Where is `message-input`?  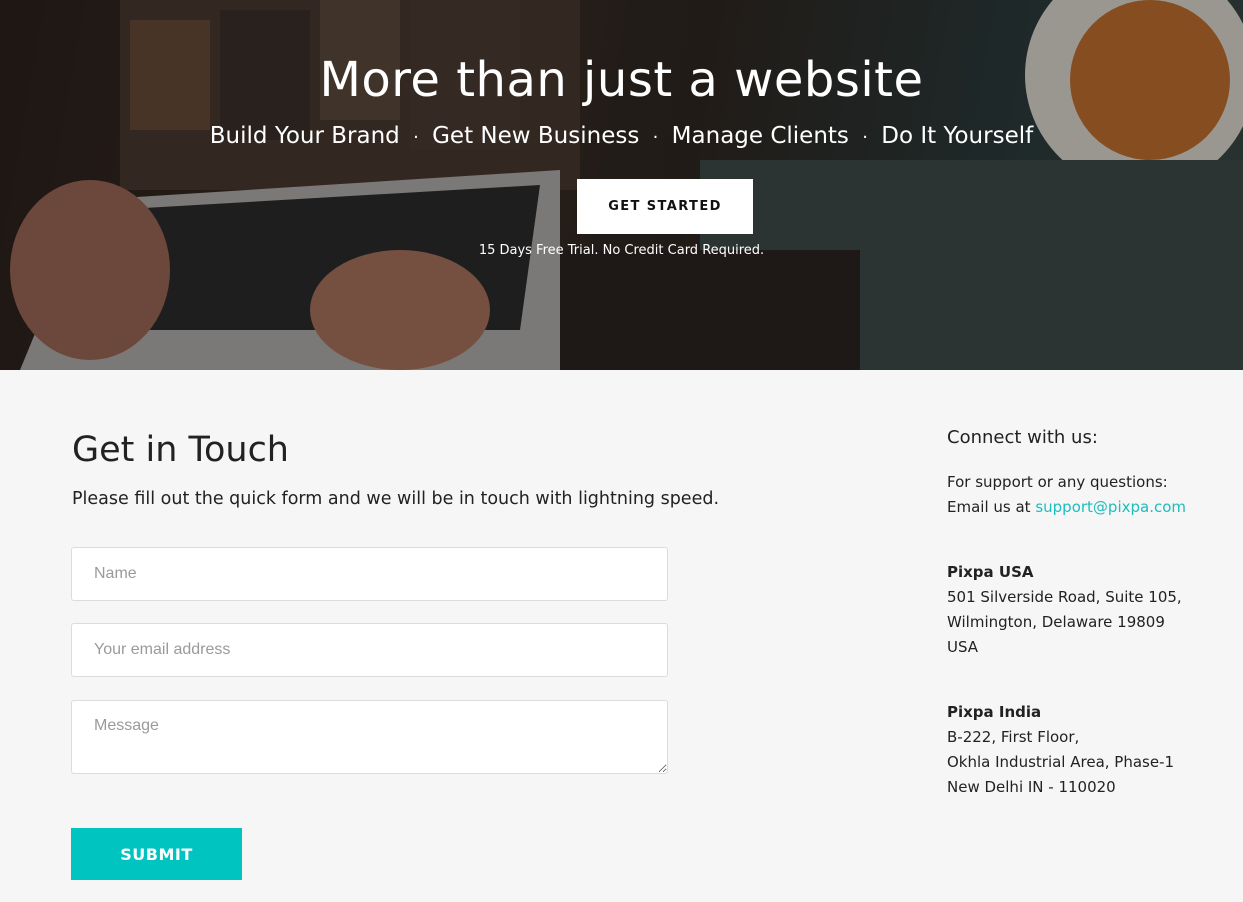 message-input is located at coordinates (369, 737).